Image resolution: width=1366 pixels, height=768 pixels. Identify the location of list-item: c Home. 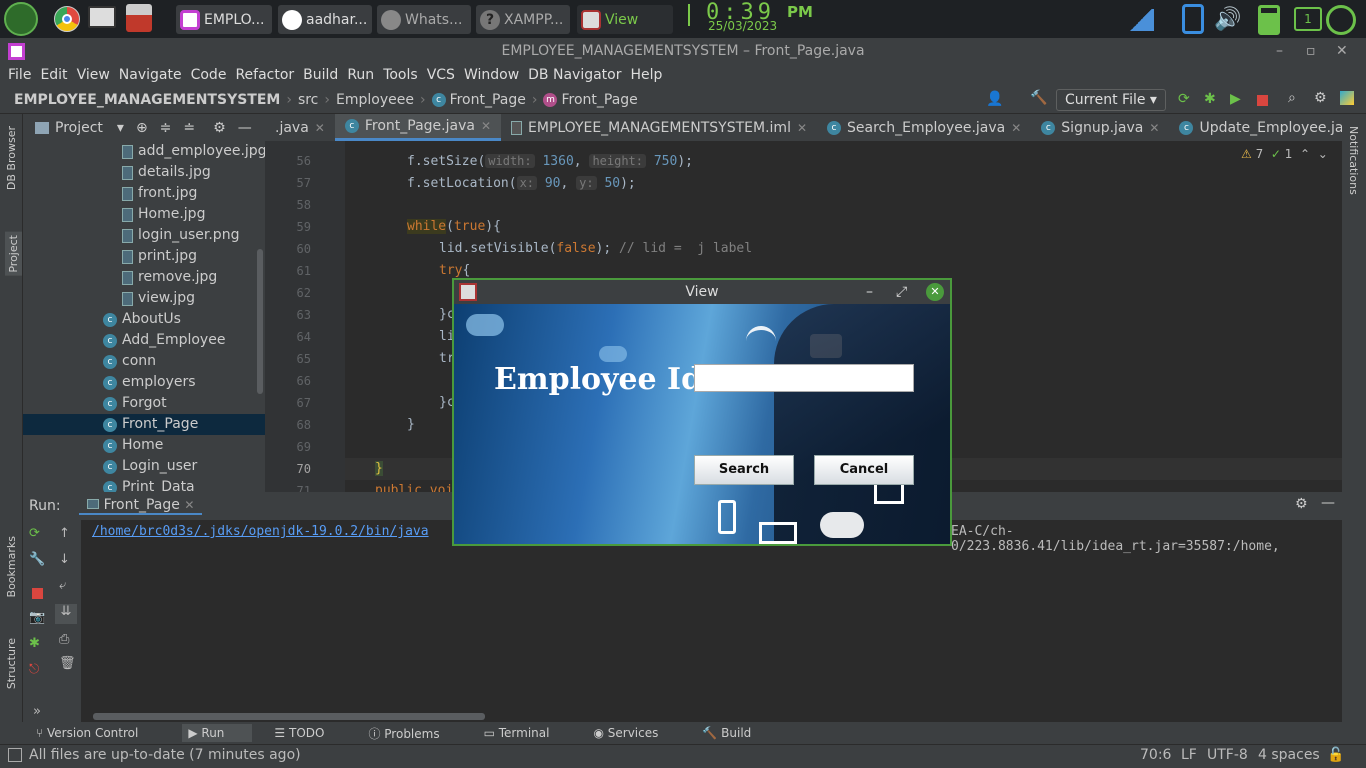
(133, 445).